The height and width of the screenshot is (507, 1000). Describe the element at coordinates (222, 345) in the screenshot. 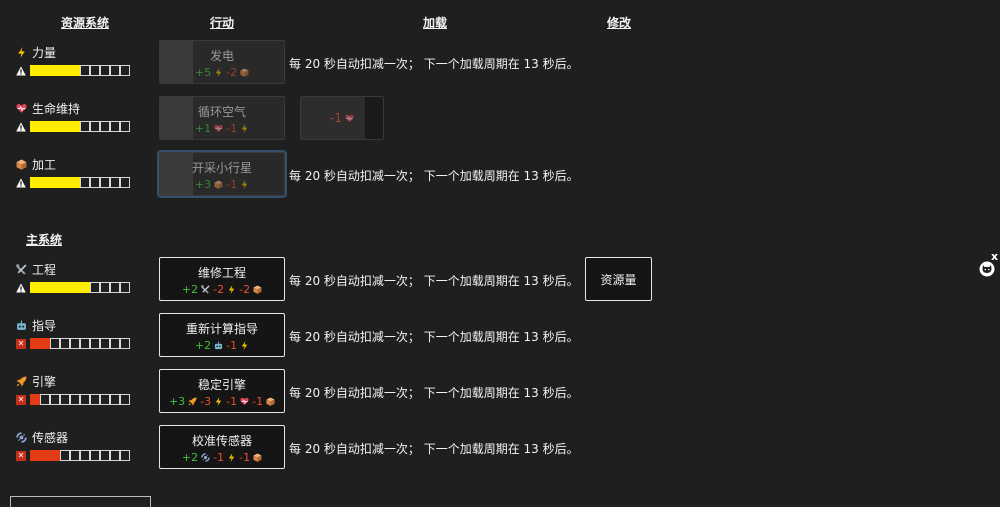

I see `action-cost: +2 -1` at that location.